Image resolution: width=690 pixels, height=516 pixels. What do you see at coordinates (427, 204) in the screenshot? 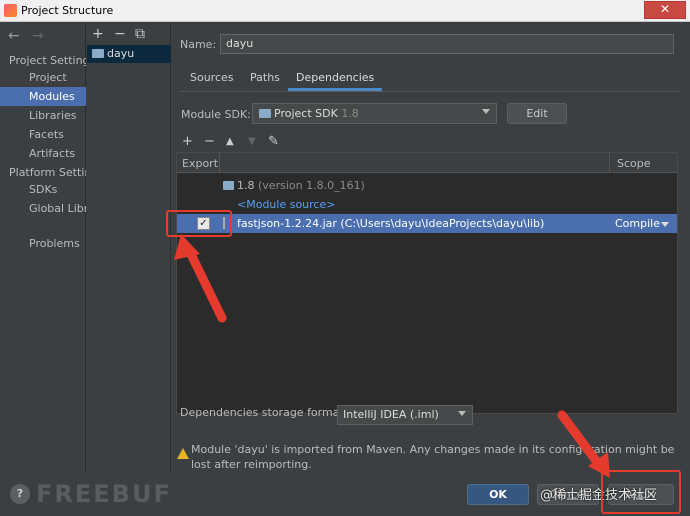
I see `dependency-row-module-source: <Module source>` at bounding box center [427, 204].